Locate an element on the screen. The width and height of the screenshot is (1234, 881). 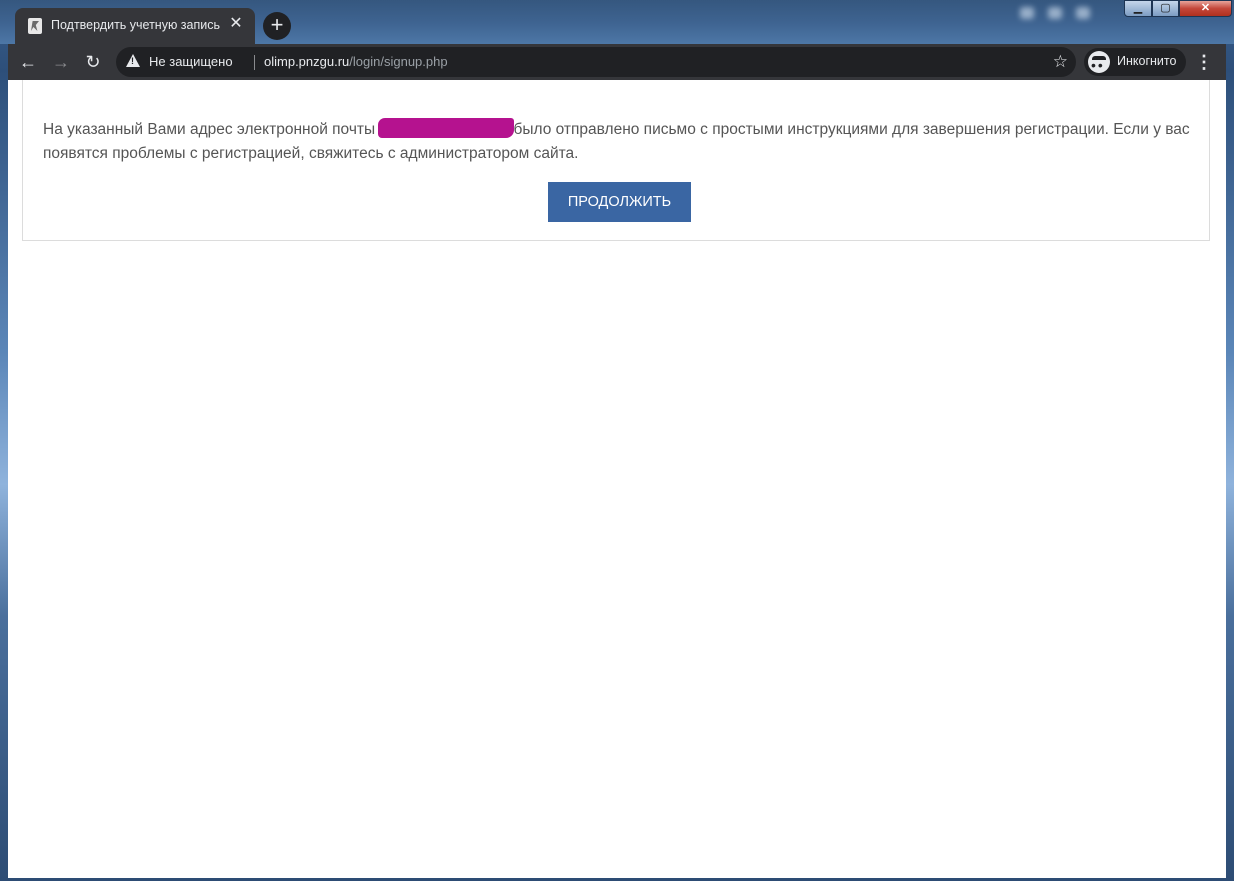
redacted-email is located at coordinates (446, 128).